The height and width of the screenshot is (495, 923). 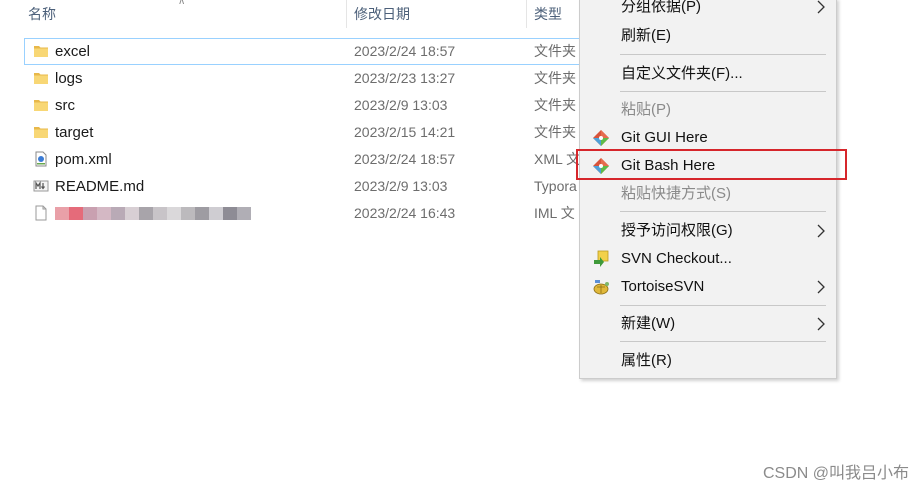 I want to click on file-row-excel: excel 2023/2/24 18:57 文件夹, so click(x=305, y=51).